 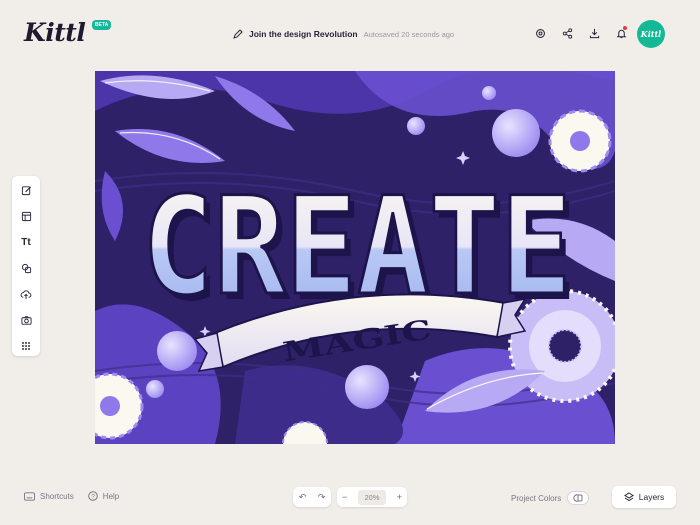 I want to click on camera-icon, so click(x=26, y=320).